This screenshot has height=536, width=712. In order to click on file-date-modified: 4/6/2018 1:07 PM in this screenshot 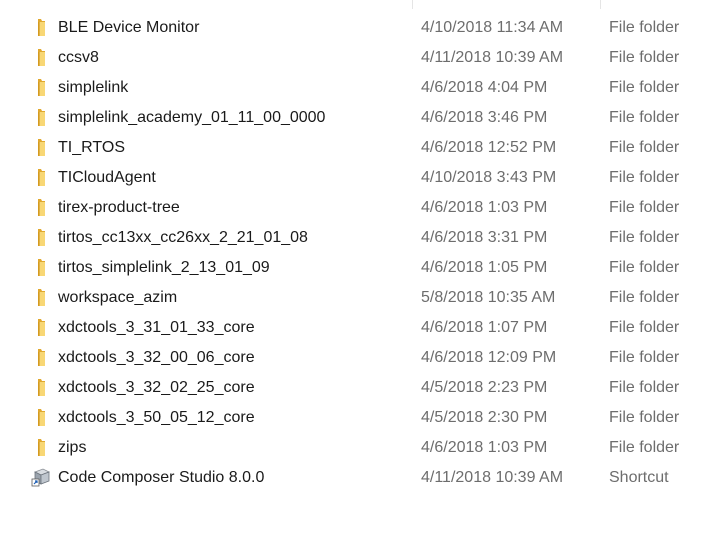, I will do `click(484, 327)`.